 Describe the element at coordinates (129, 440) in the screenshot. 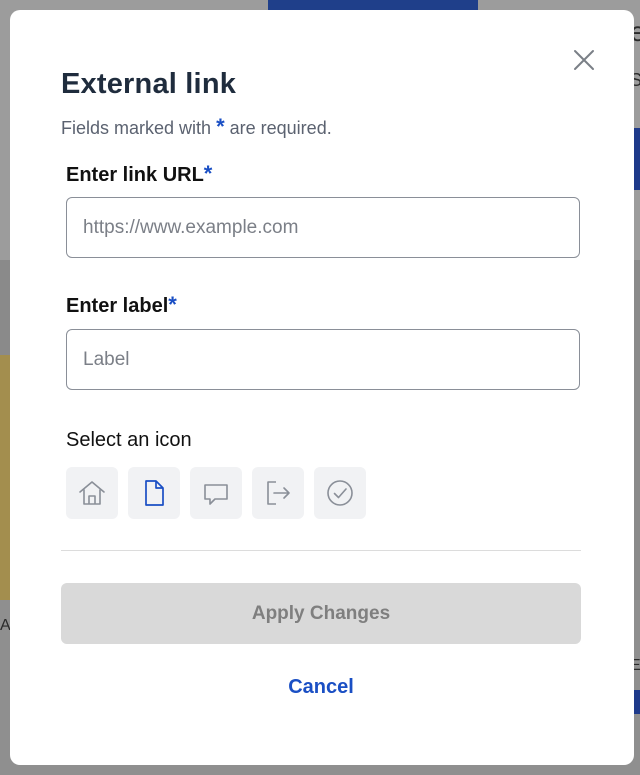

I see `icon-section-label: Select an icon` at that location.